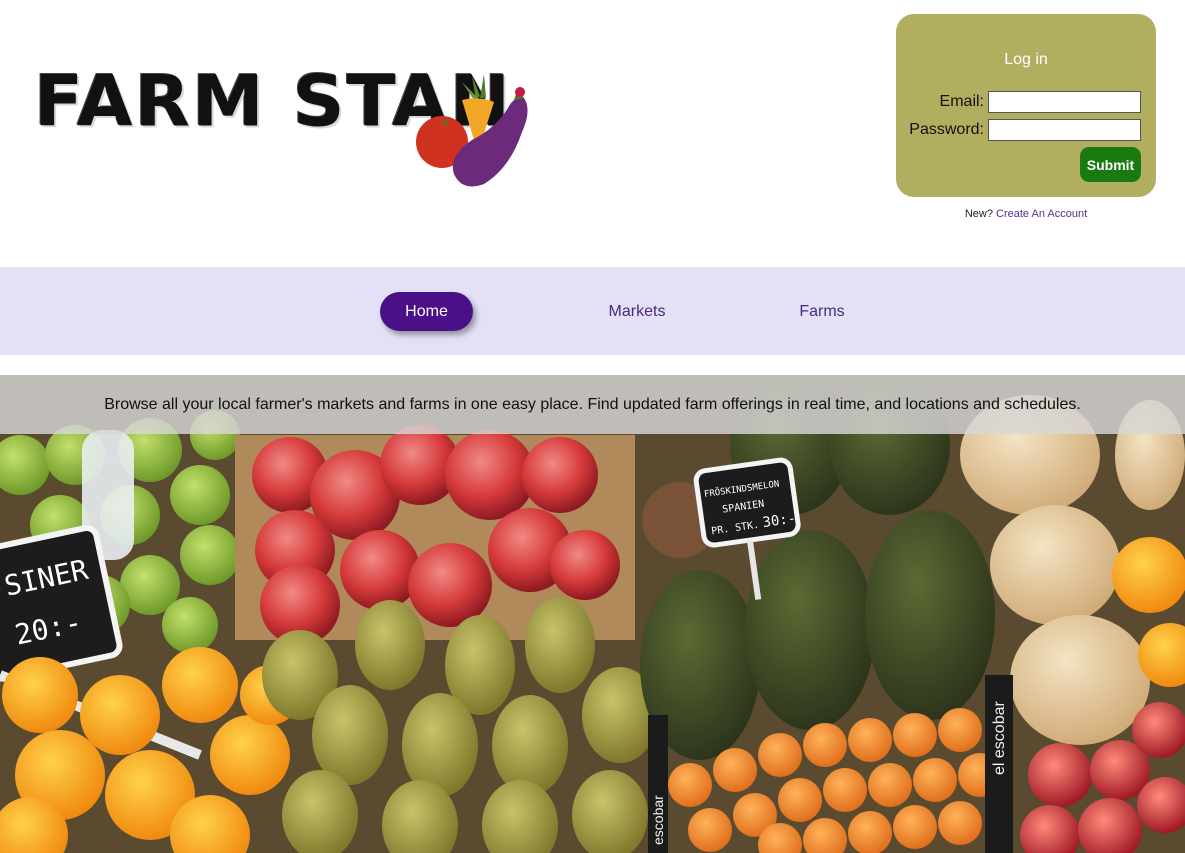 This screenshot has width=1185, height=853. Describe the element at coordinates (978, 214) in the screenshot. I see `new-label: New?` at that location.